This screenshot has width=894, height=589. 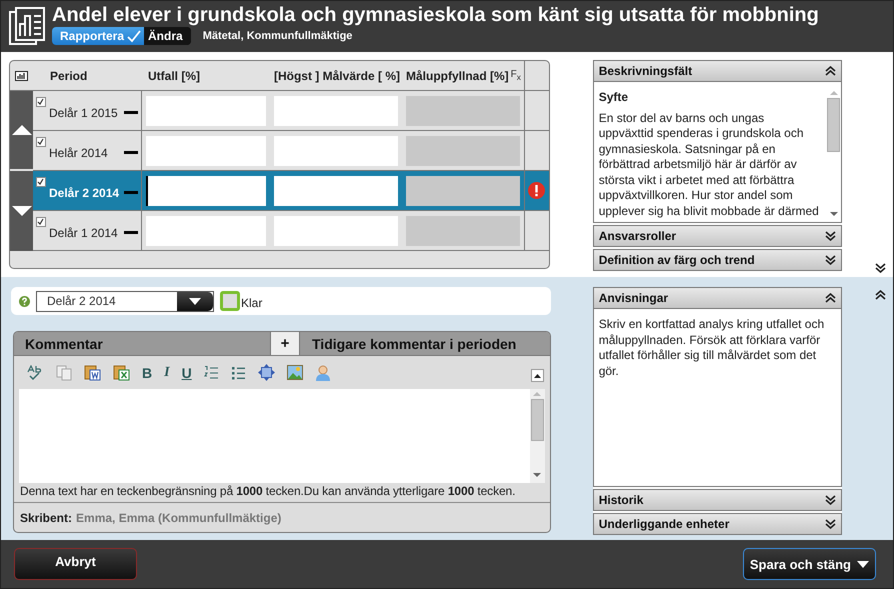 What do you see at coordinates (717, 500) in the screenshot?
I see `panel-header: Historik` at bounding box center [717, 500].